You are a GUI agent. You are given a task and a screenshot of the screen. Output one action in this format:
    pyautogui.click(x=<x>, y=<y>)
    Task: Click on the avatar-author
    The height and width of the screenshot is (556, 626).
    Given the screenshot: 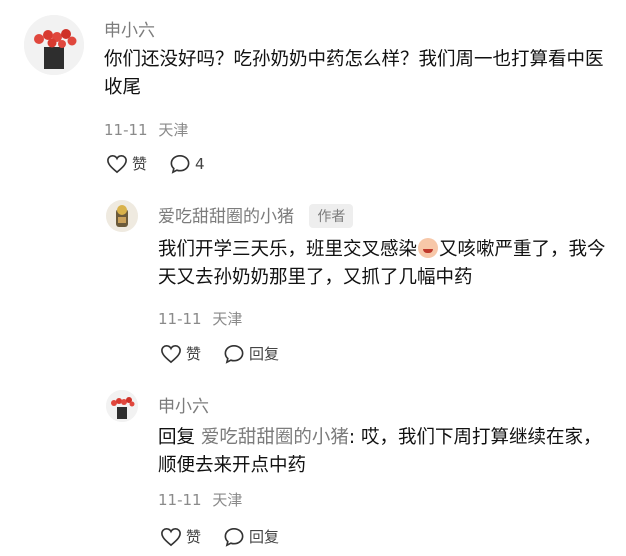 What is the action you would take?
    pyautogui.click(x=122, y=216)
    